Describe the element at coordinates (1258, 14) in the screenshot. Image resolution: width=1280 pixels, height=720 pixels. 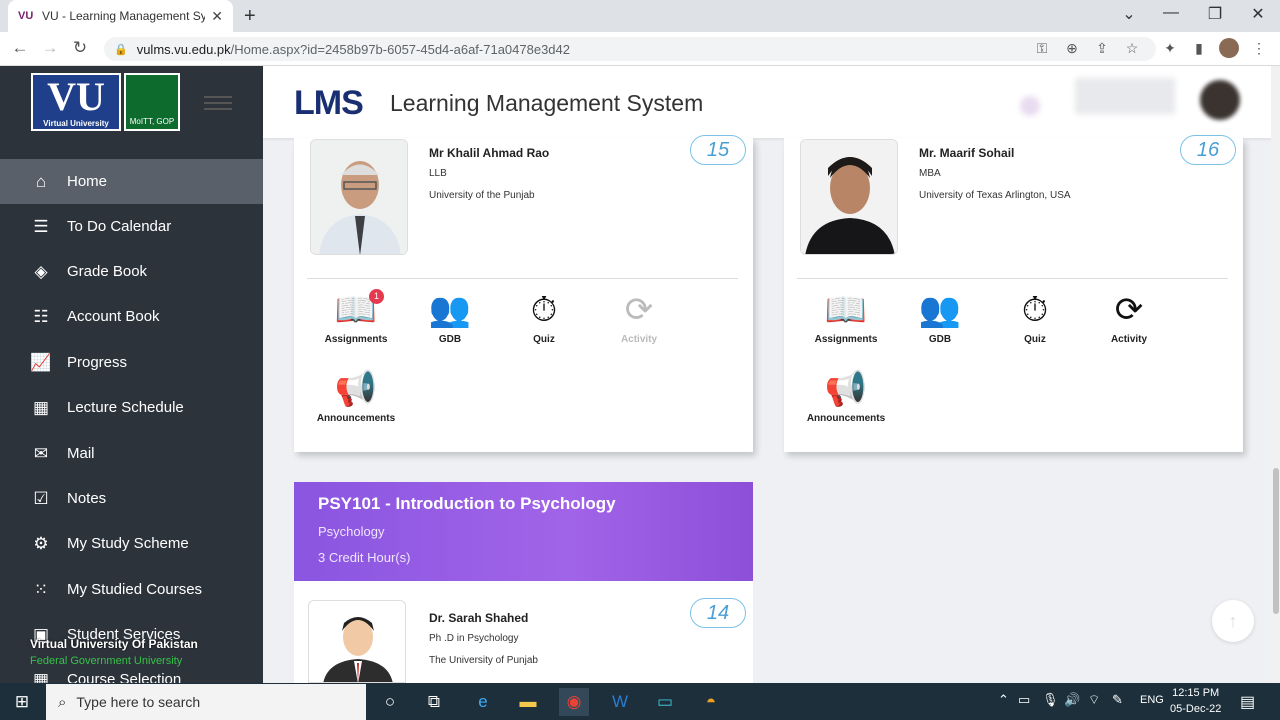
I see `close-window-icon: ✕` at that location.